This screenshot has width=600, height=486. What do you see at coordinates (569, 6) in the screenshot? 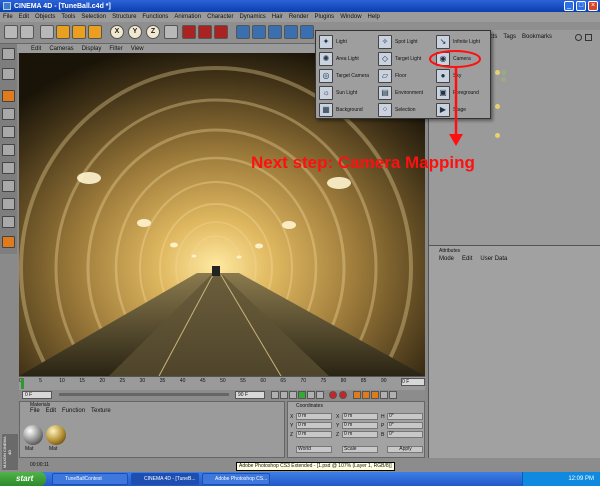
I see `minimize-button: _` at bounding box center [569, 6].